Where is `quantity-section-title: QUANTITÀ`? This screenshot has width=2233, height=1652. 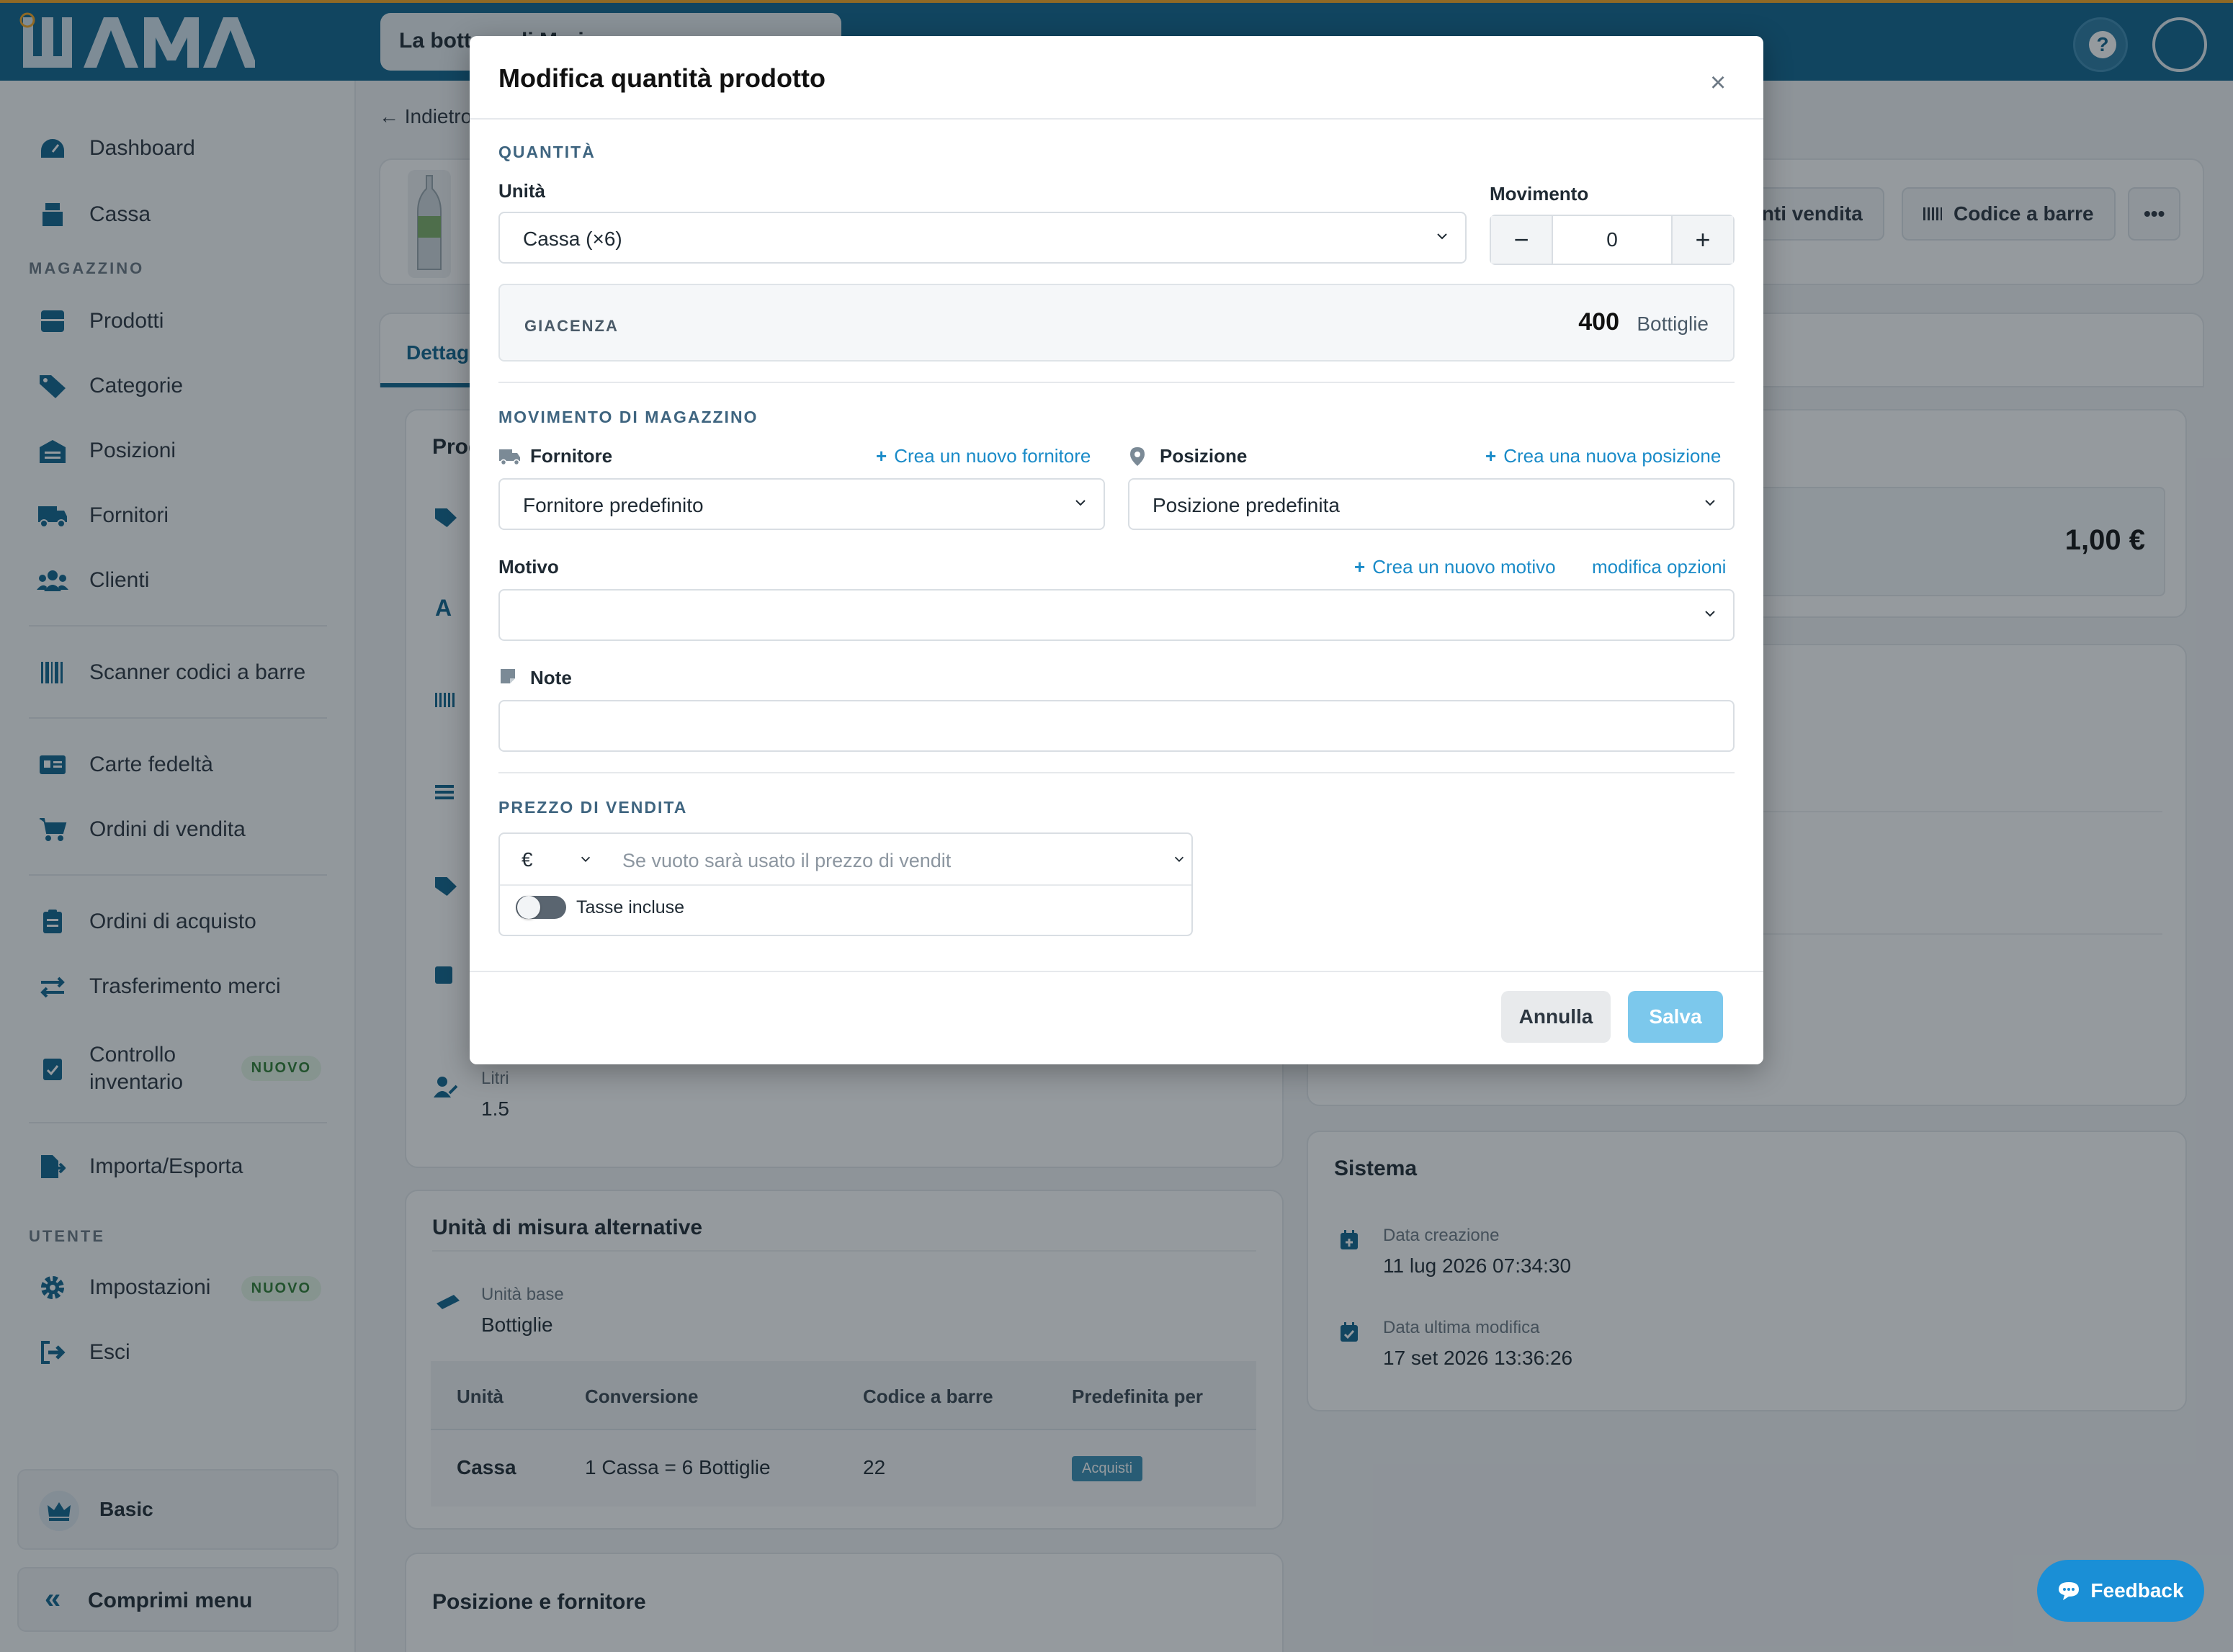 quantity-section-title: QUANTITÀ is located at coordinates (547, 152).